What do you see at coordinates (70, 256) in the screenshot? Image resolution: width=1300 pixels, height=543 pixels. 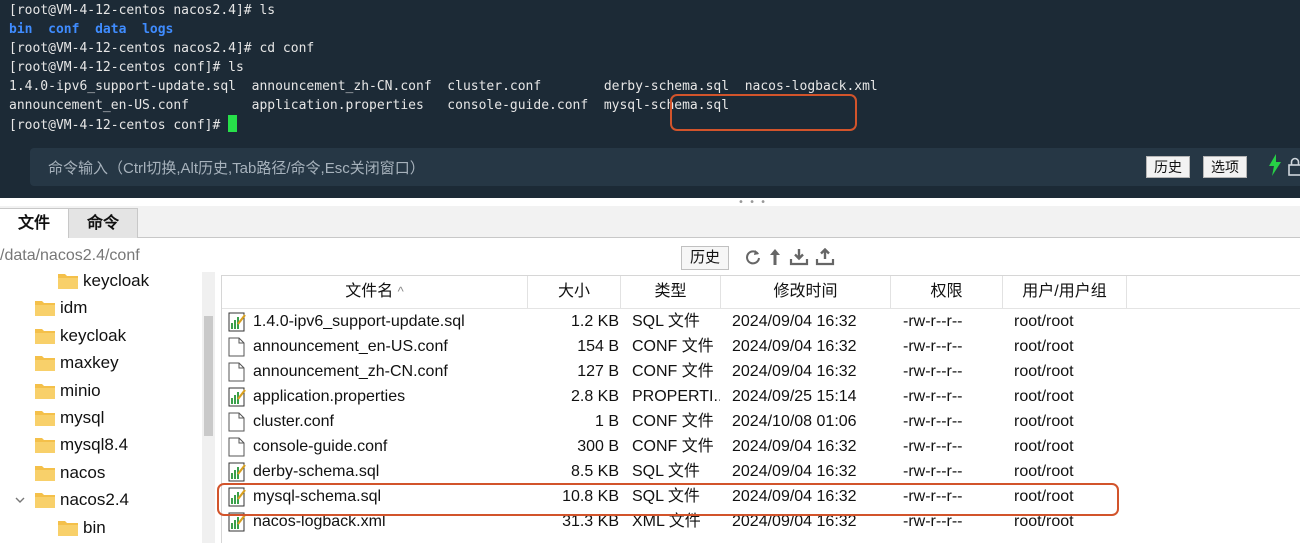 I see `path-input: /data/nacos2.4/conf` at bounding box center [70, 256].